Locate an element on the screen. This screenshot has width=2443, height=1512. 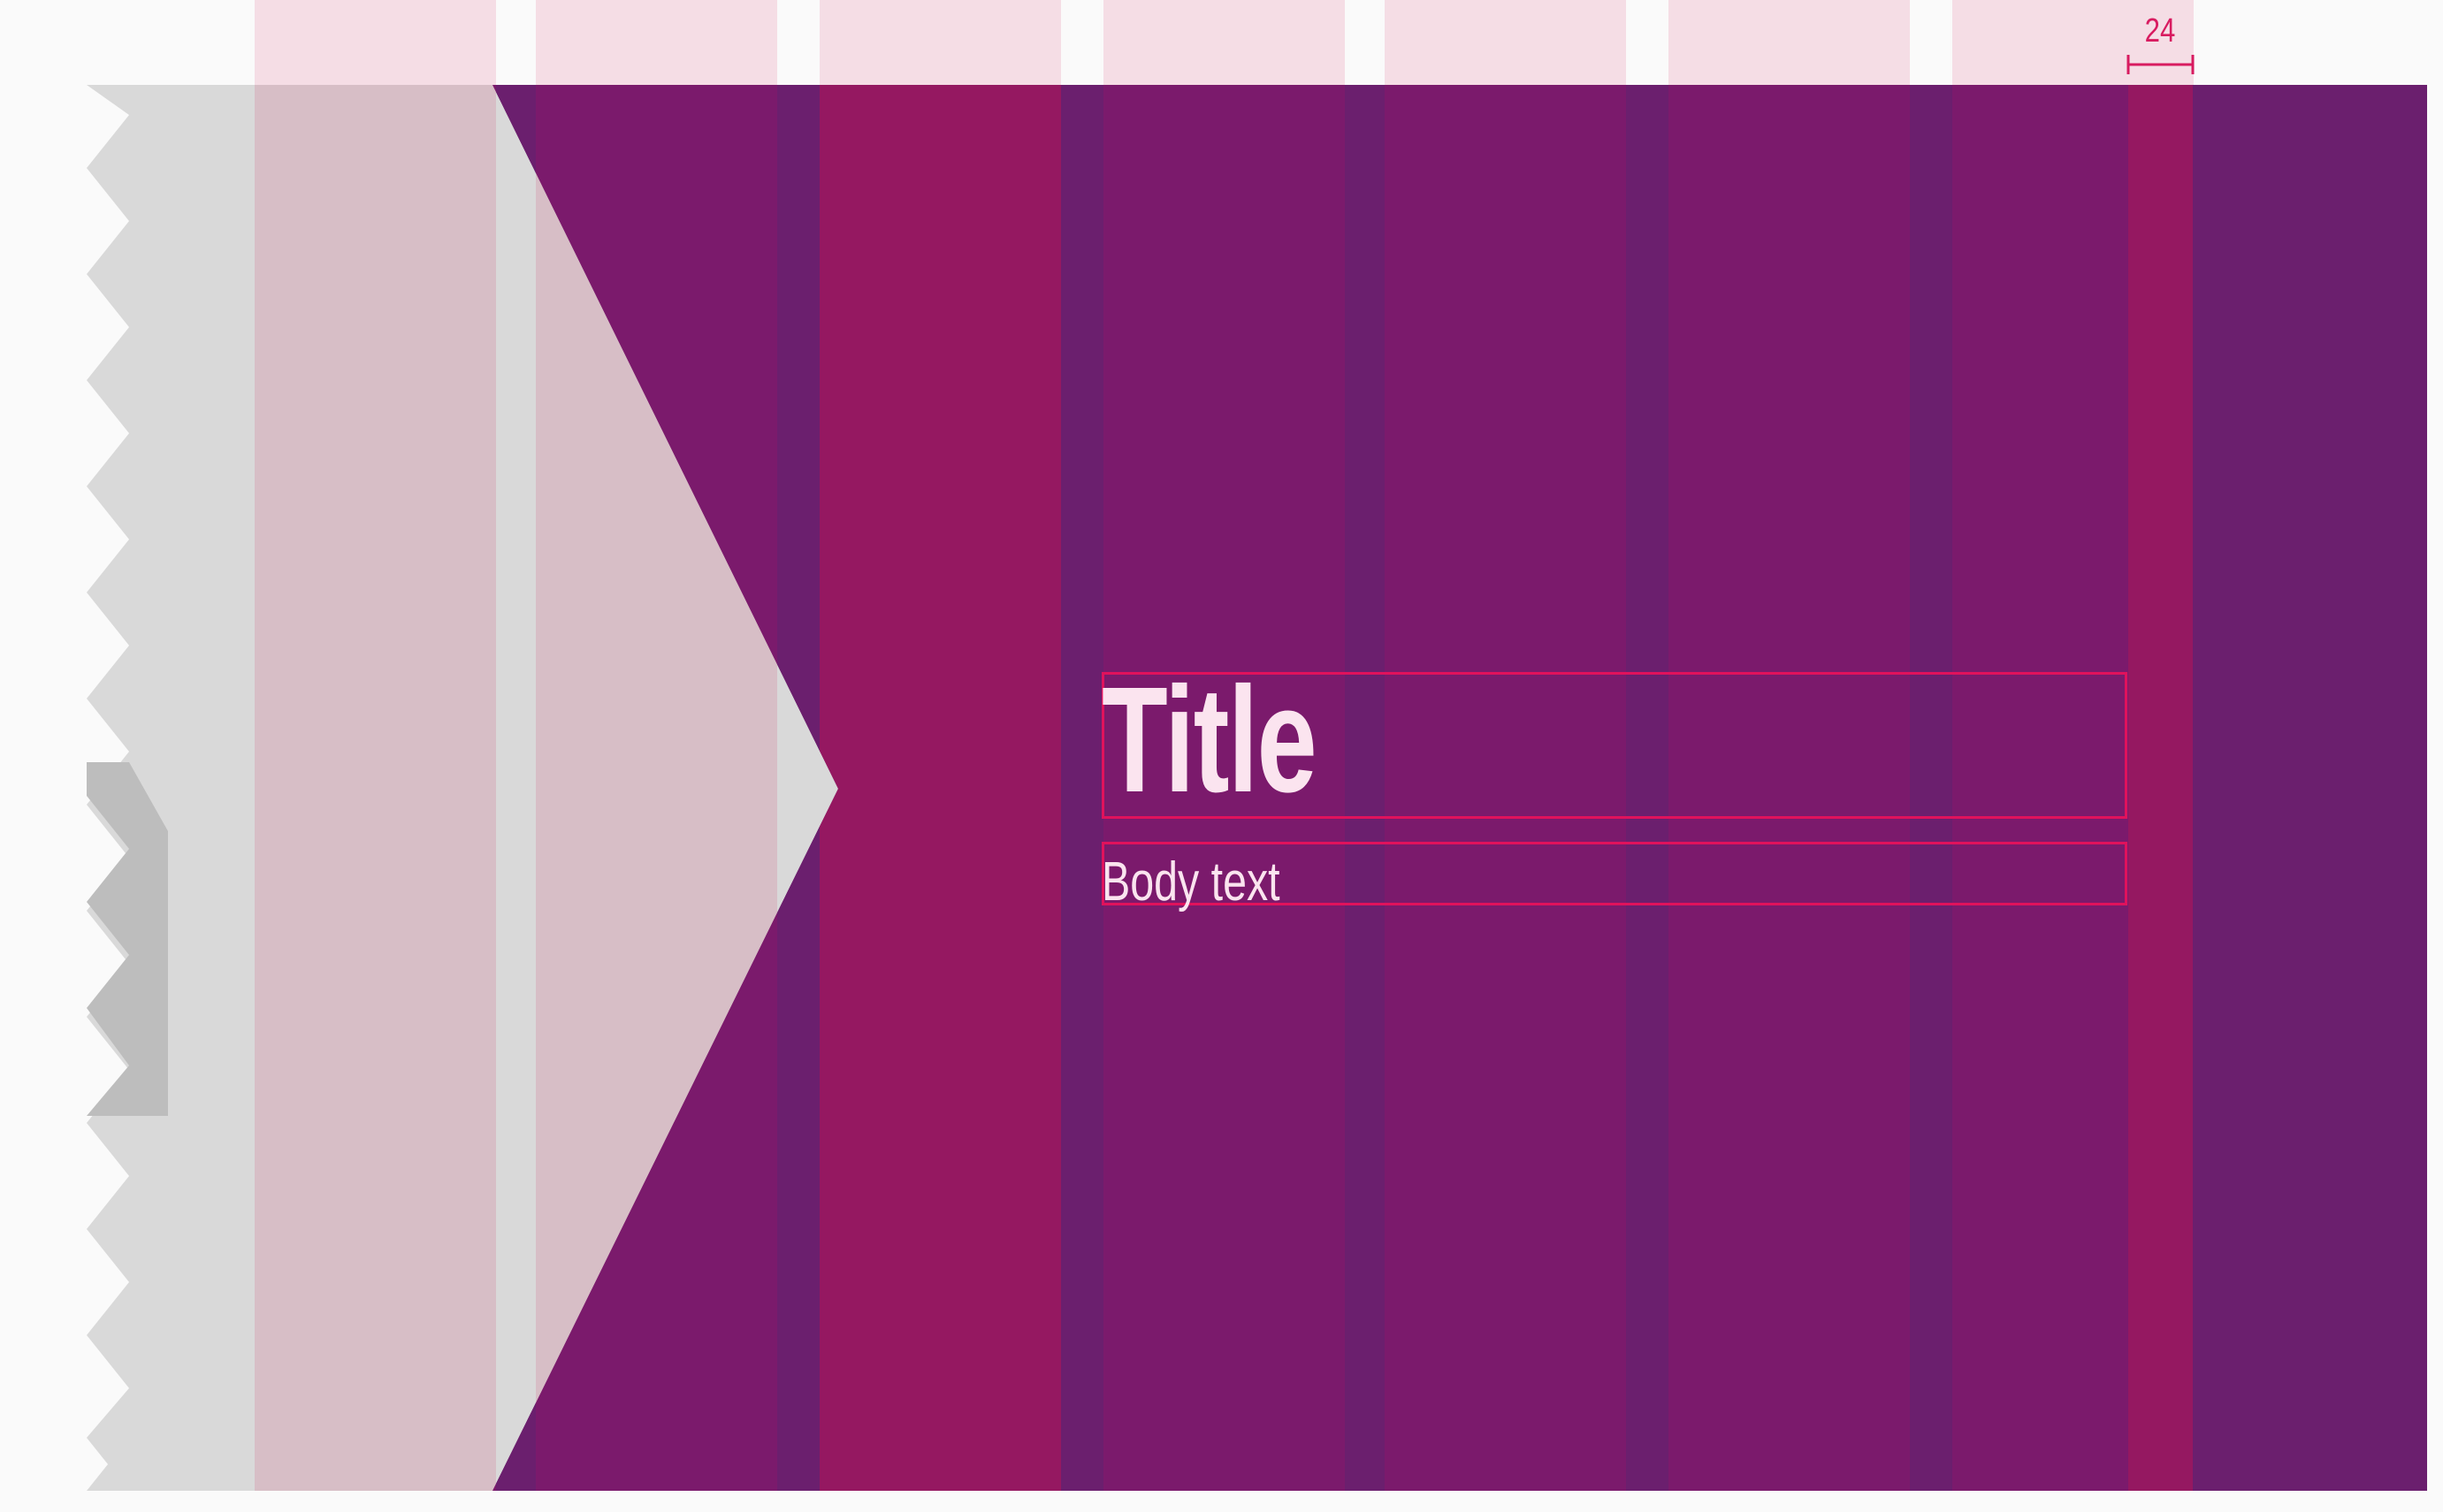
top-column-guides is located at coordinates (1224, 42).